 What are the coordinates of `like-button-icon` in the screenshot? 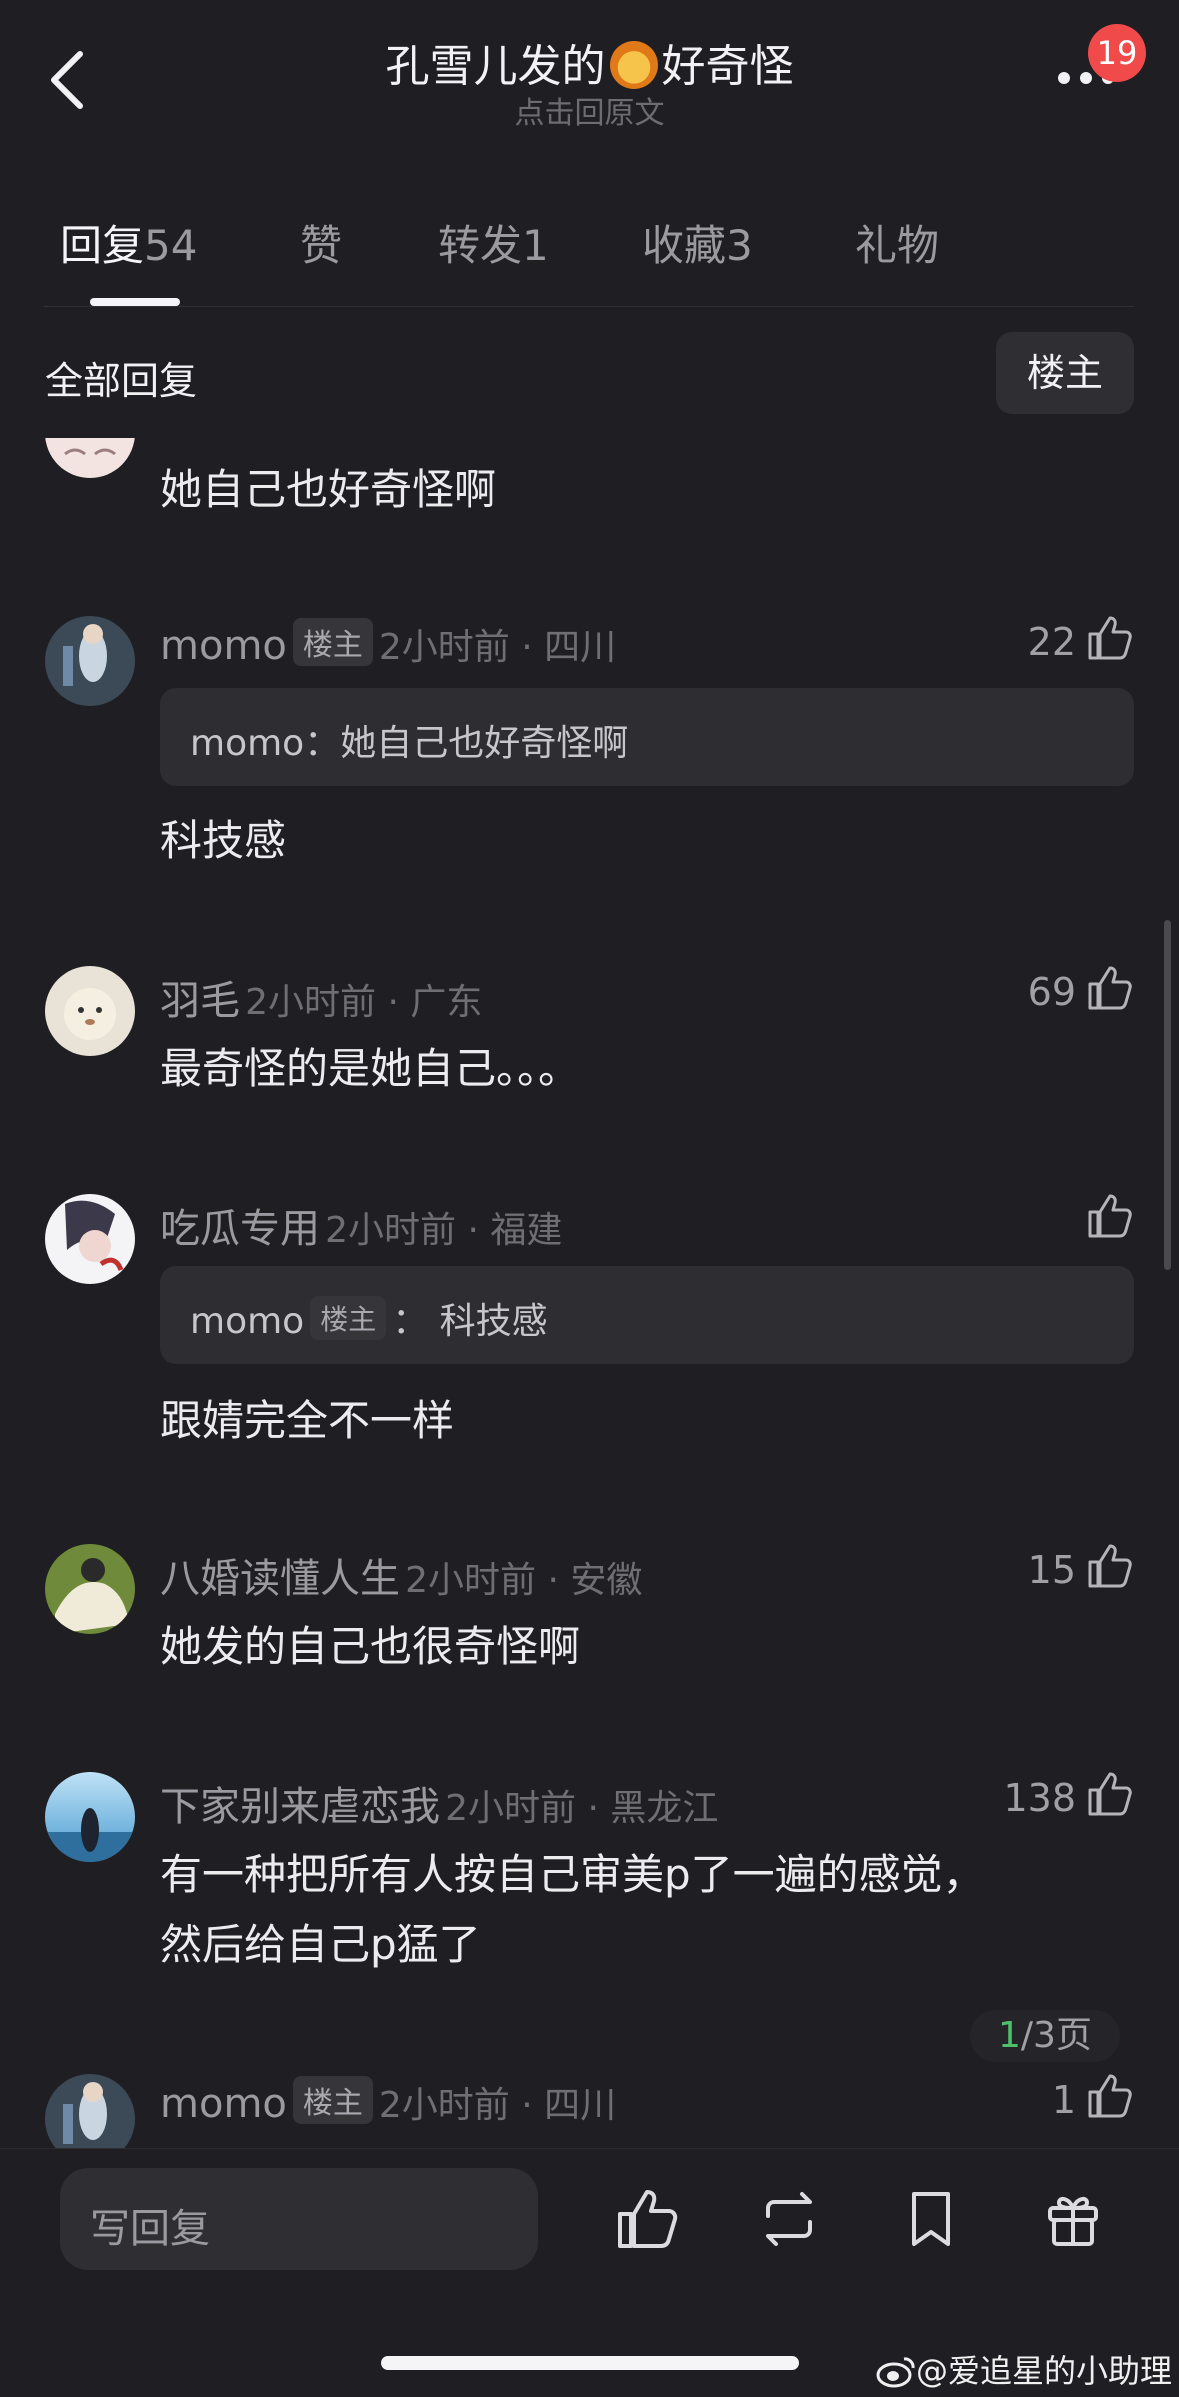 It's located at (647, 2219).